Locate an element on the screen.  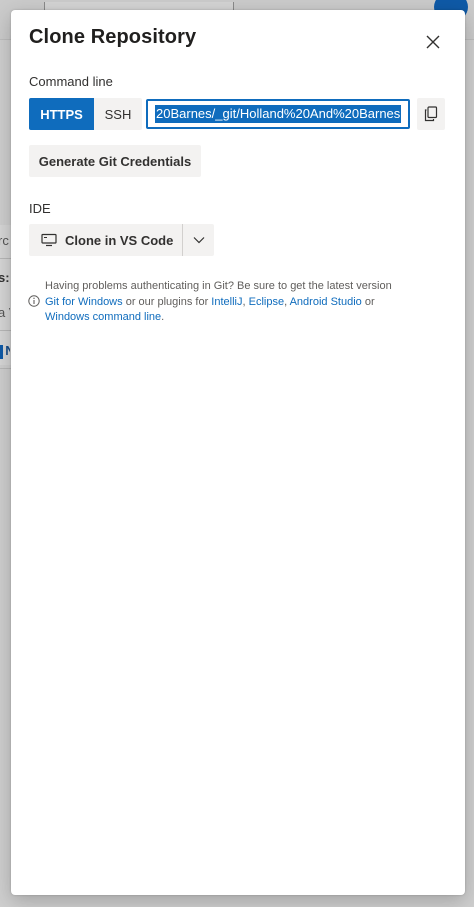
help-line: Windows command line. is located at coordinates (238, 318).